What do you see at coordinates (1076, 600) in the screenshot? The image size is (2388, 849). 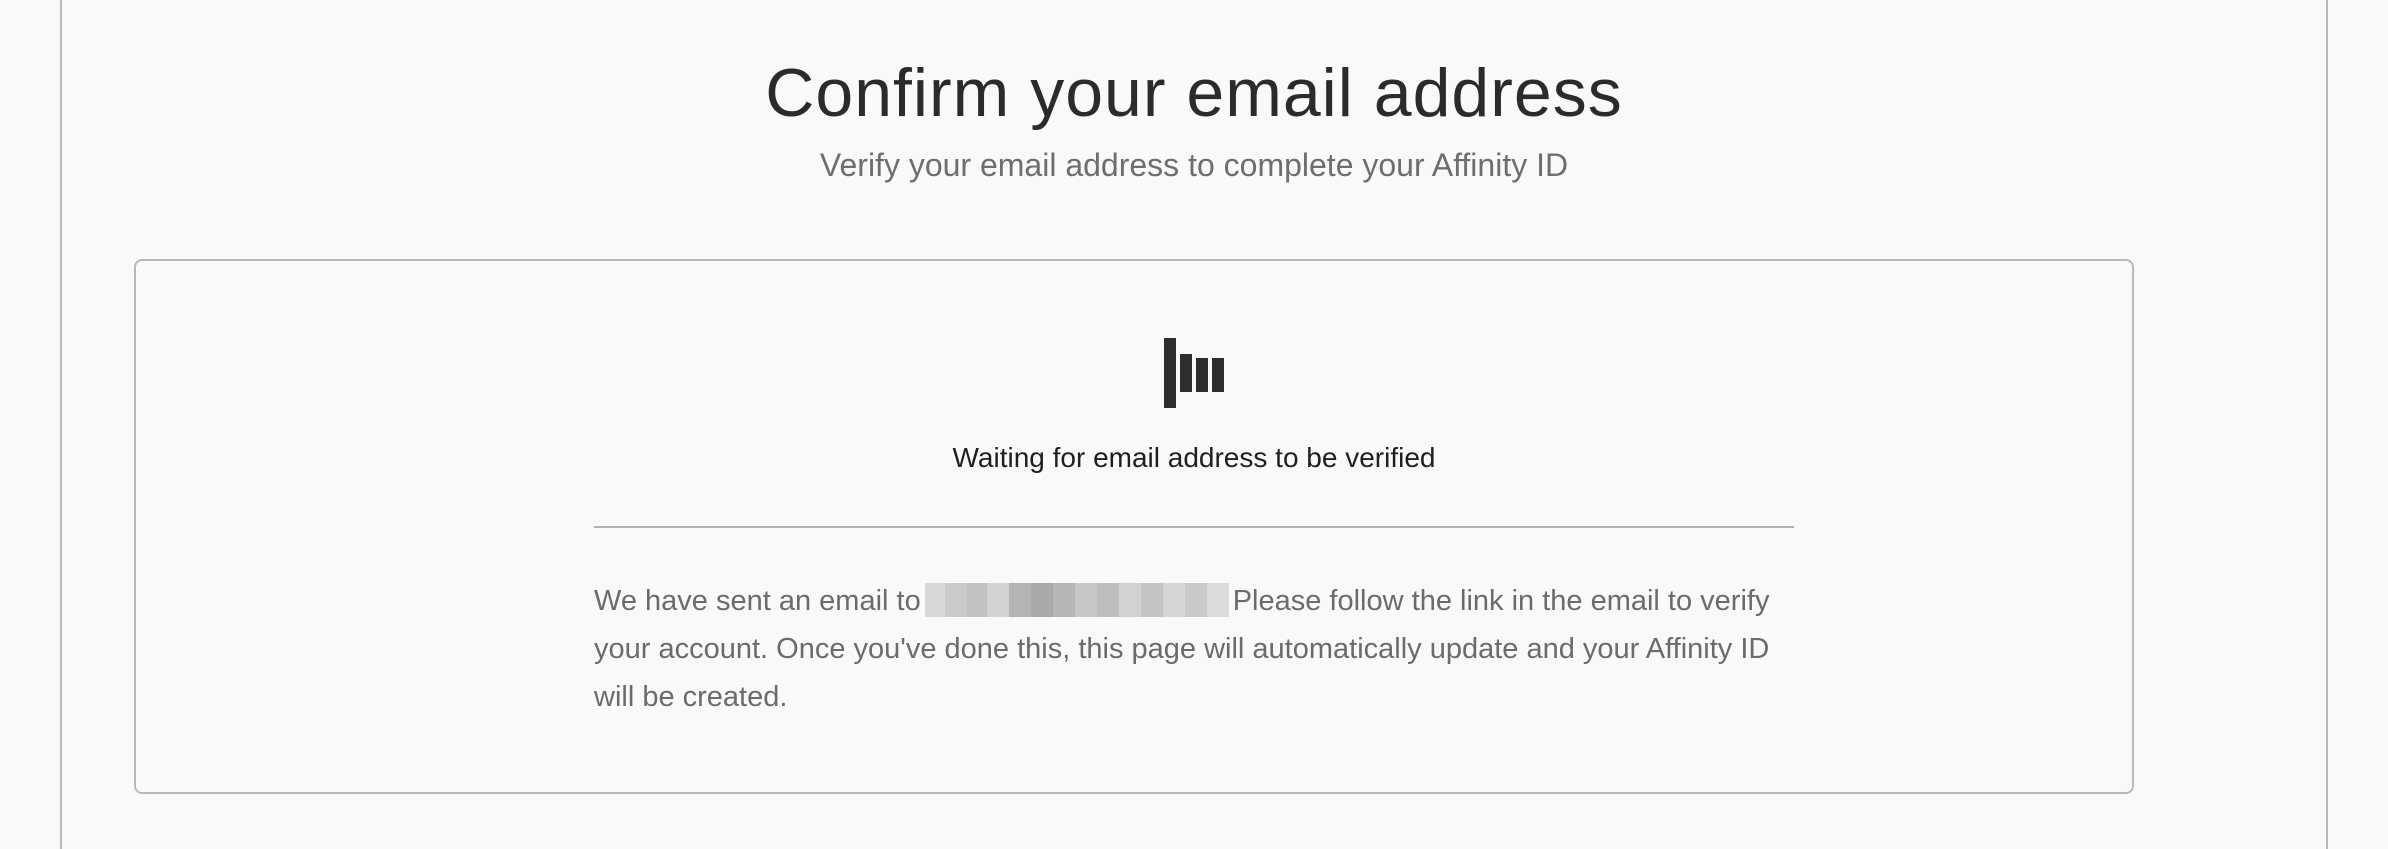 I see `redacted-email-address` at bounding box center [1076, 600].